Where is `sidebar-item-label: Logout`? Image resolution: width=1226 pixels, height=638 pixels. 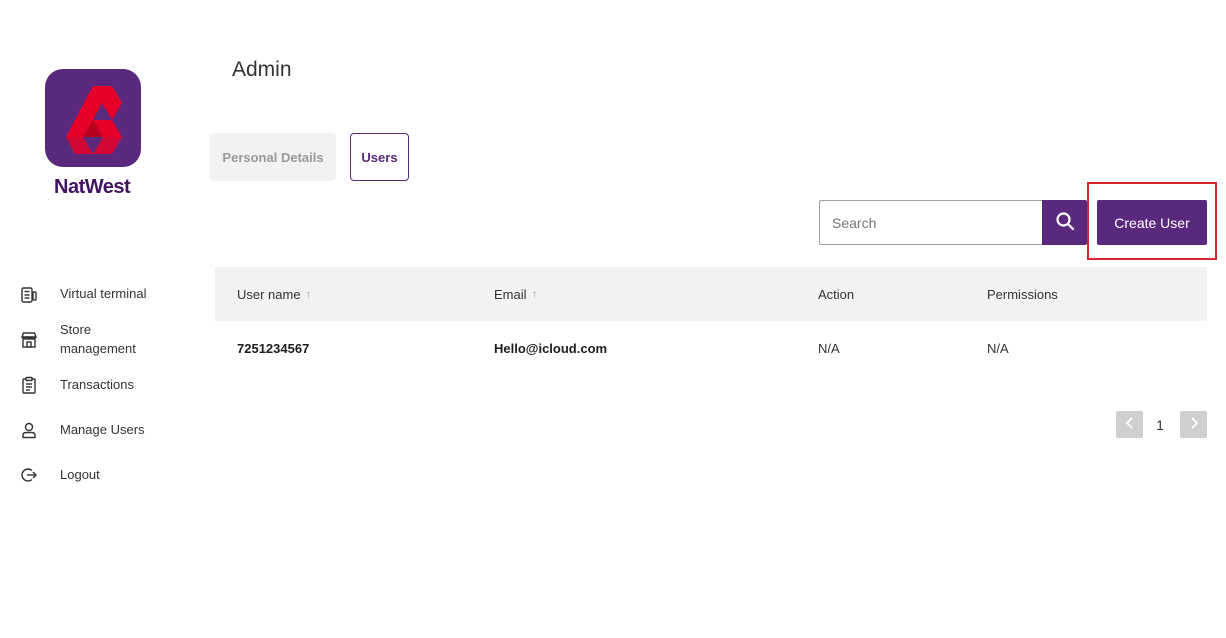
sidebar-item-label: Logout is located at coordinates (80, 474).